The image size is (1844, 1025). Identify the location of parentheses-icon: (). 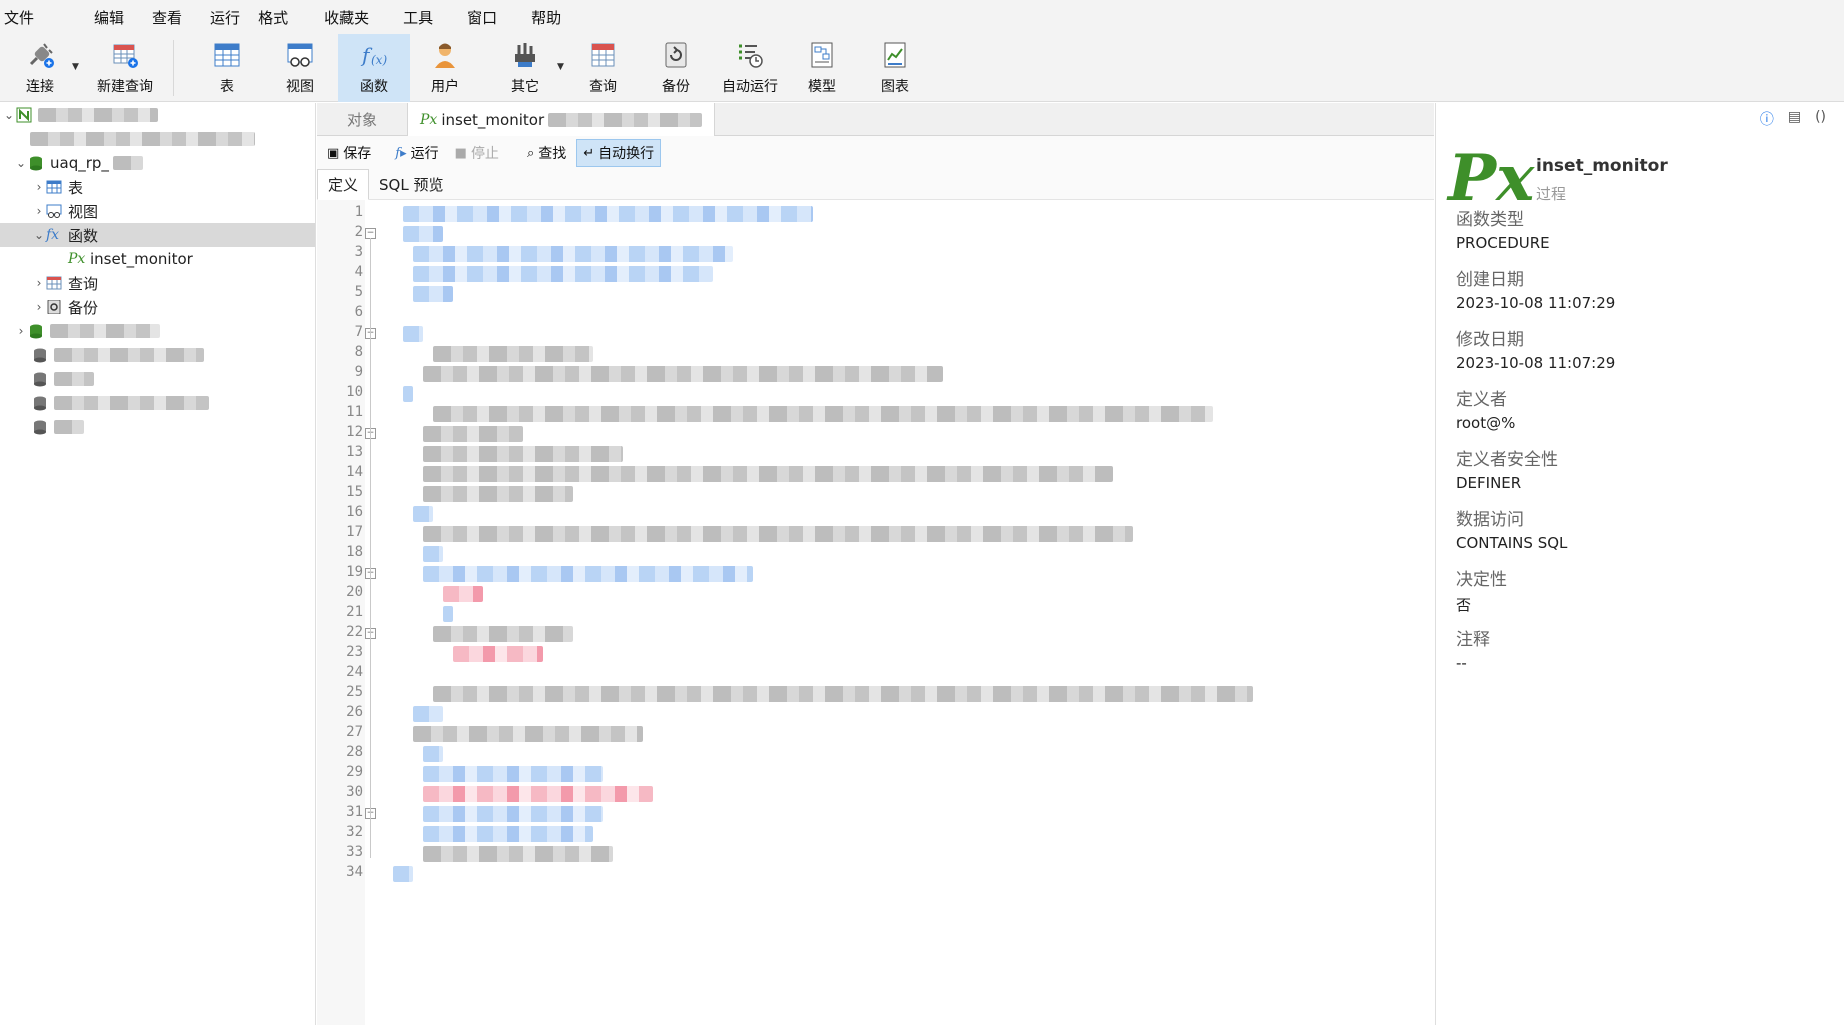
(1820, 119).